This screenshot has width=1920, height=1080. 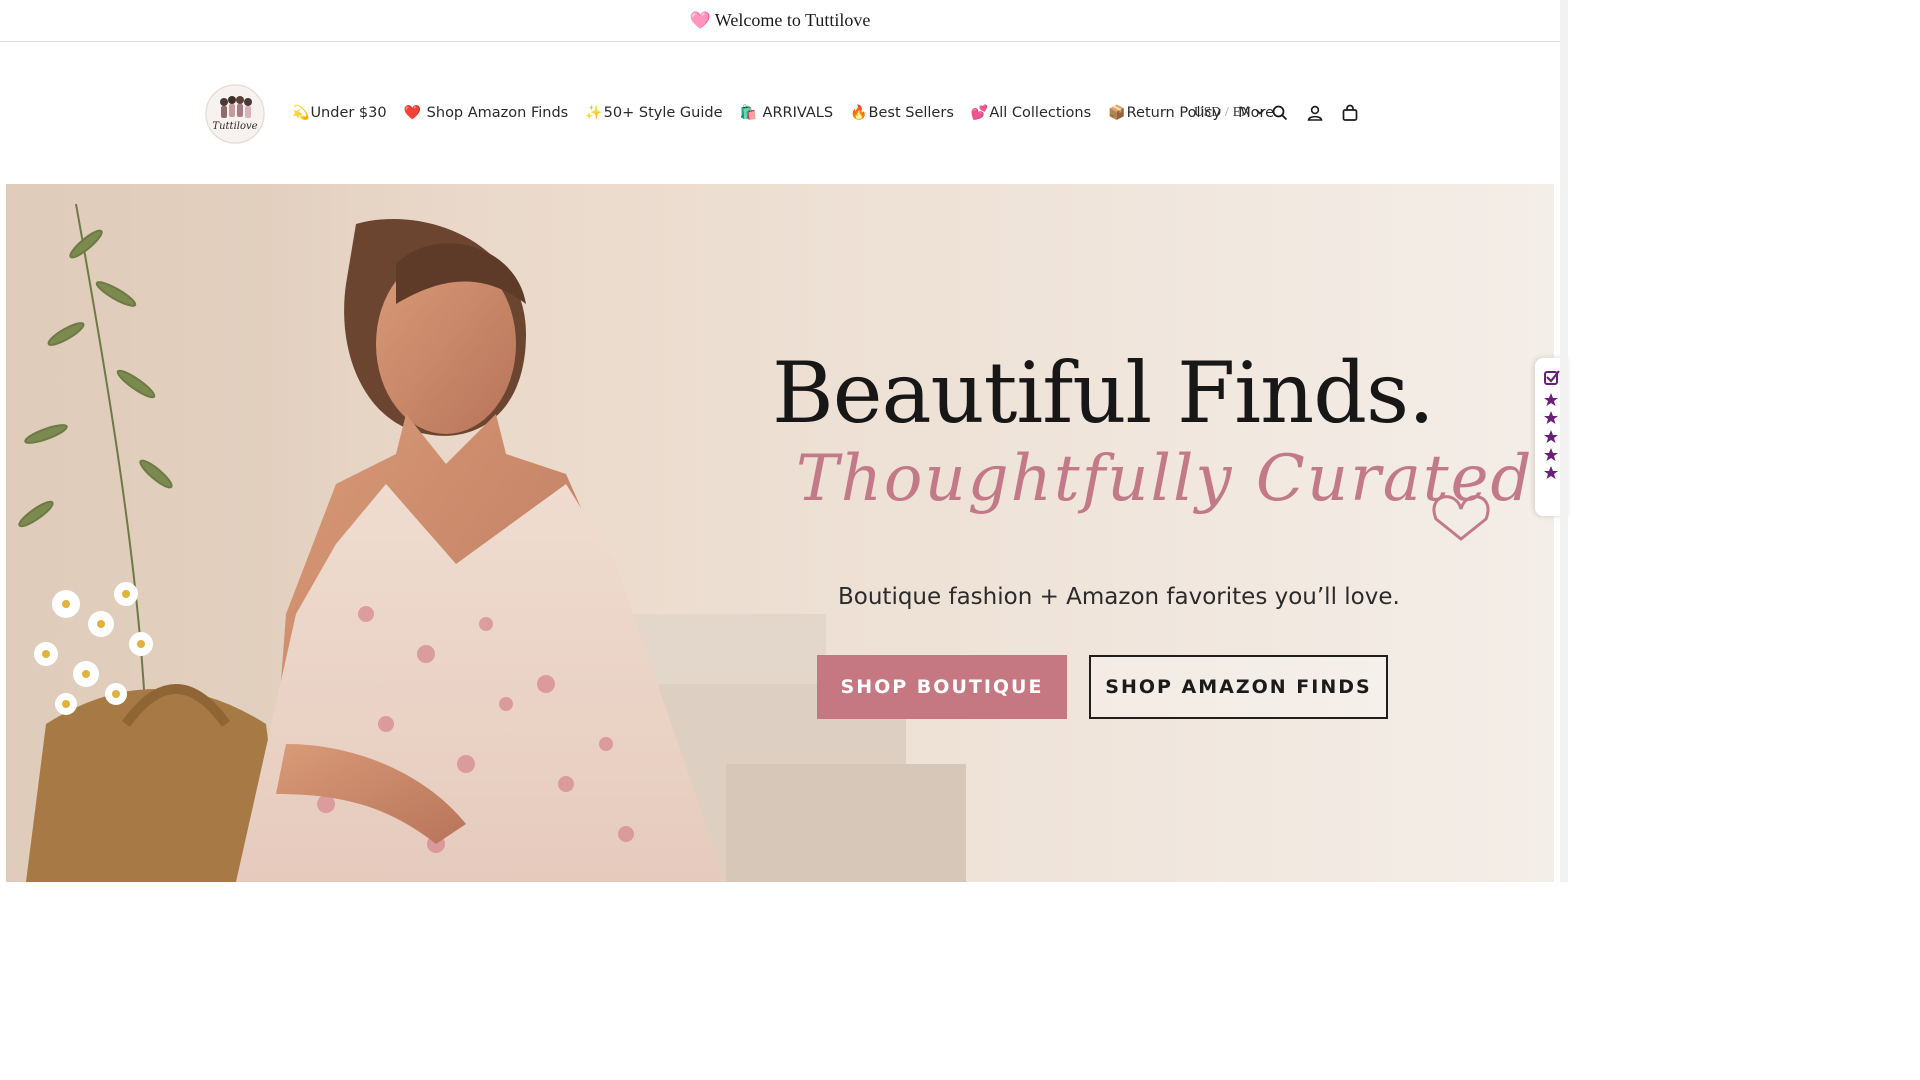 I want to click on nav-item-shop-amazon-finds: ❤️ Shop Amazon Finds, so click(x=486, y=113).